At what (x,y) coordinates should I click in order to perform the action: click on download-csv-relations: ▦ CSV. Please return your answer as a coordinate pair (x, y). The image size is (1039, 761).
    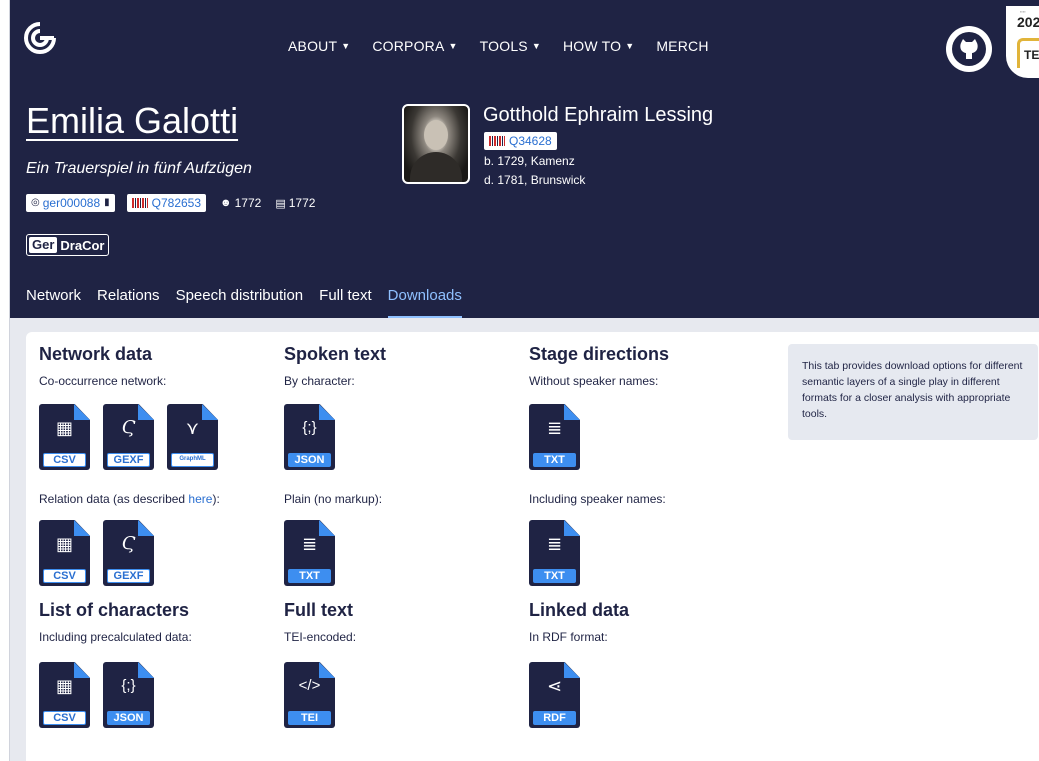
    Looking at the image, I should click on (64, 553).